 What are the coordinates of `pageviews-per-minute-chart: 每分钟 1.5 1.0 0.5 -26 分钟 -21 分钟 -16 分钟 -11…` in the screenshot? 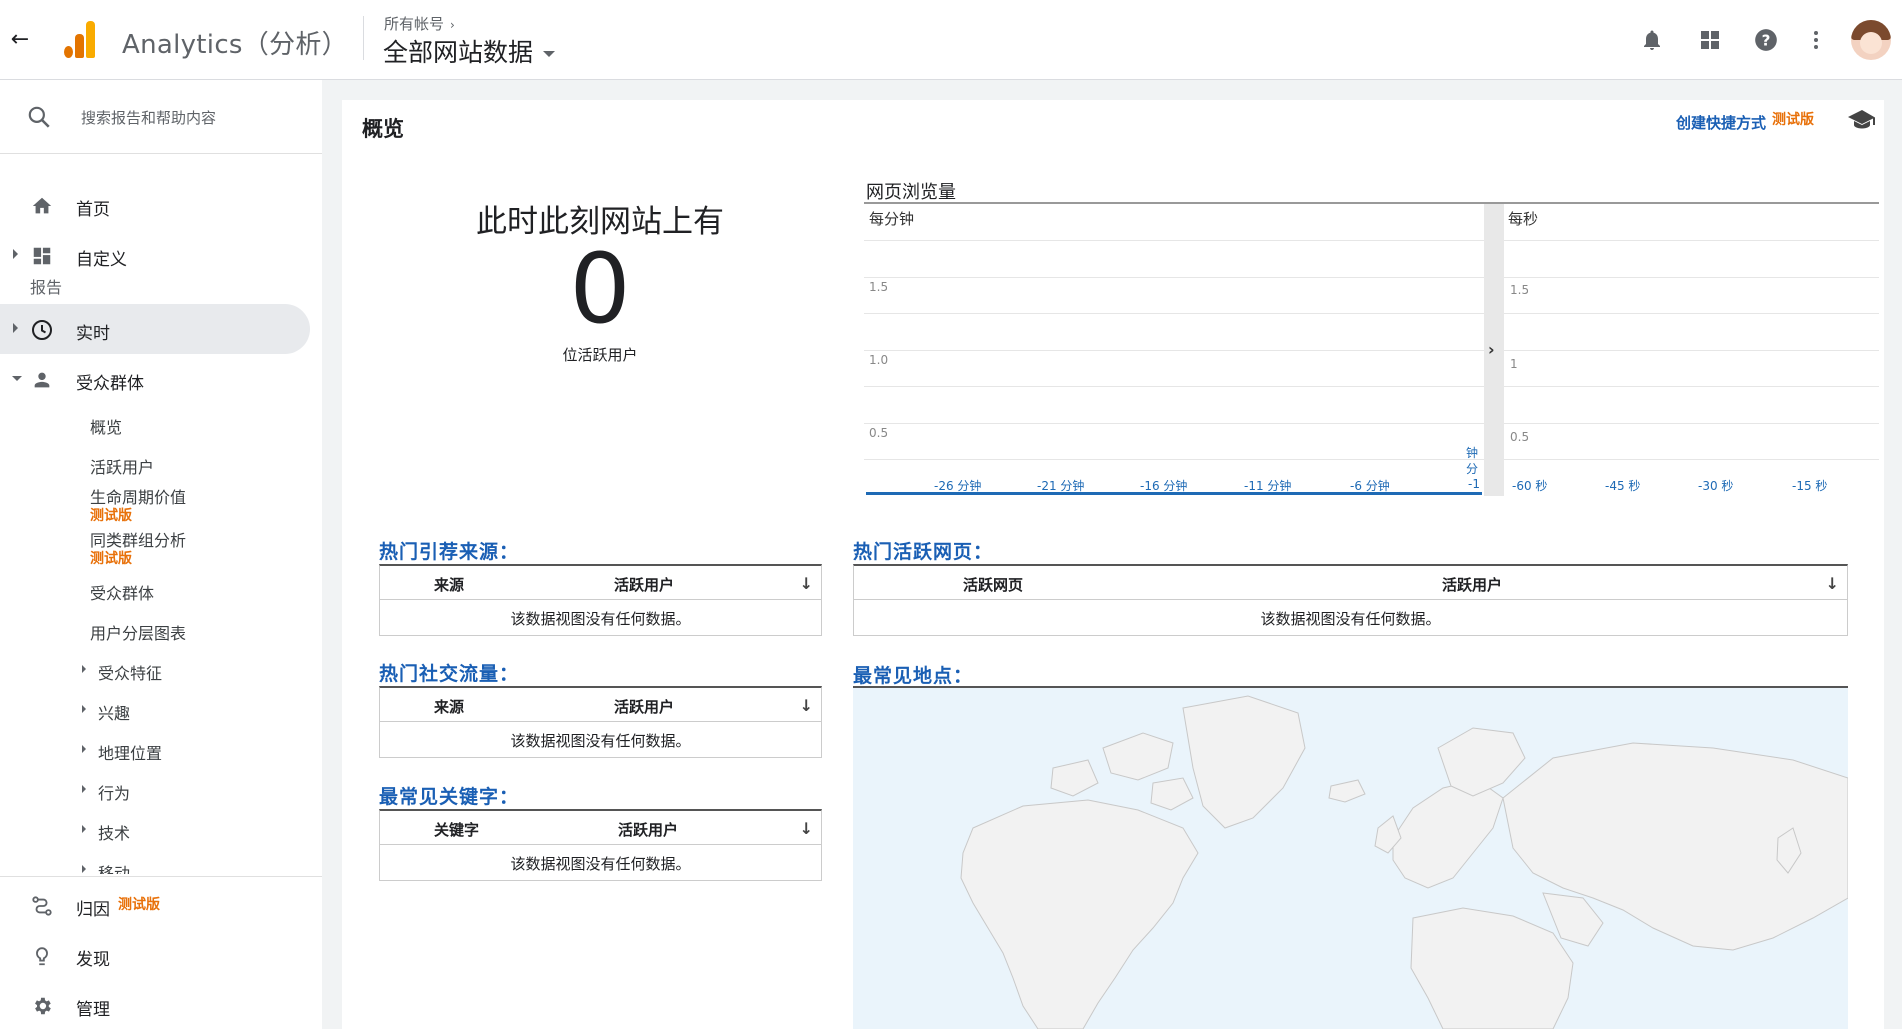 It's located at (1174, 350).